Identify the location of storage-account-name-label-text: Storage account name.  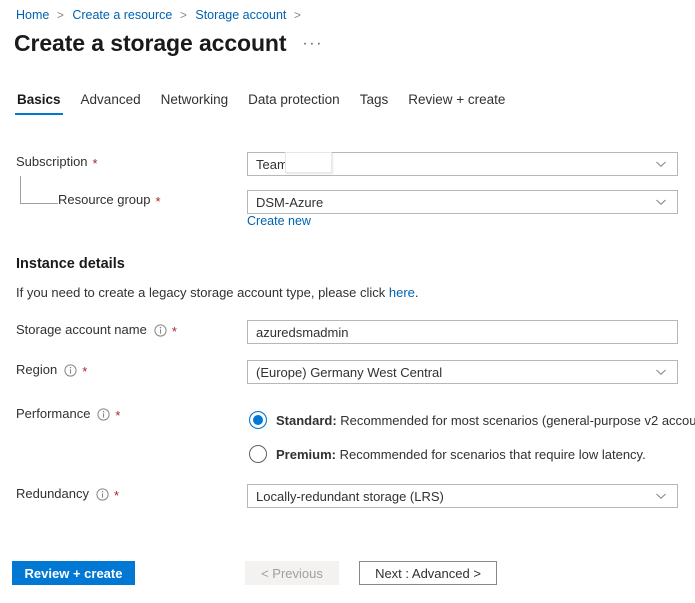
(81, 329).